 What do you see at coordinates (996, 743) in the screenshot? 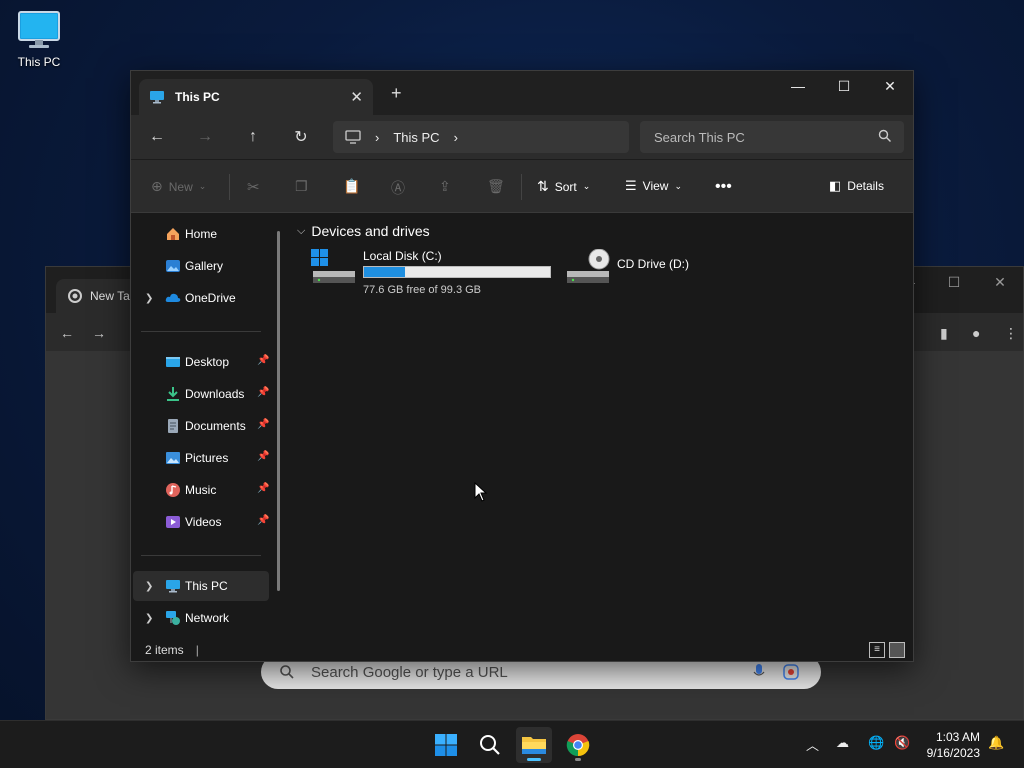
I see `notification-bell-icon: 🔔` at bounding box center [996, 743].